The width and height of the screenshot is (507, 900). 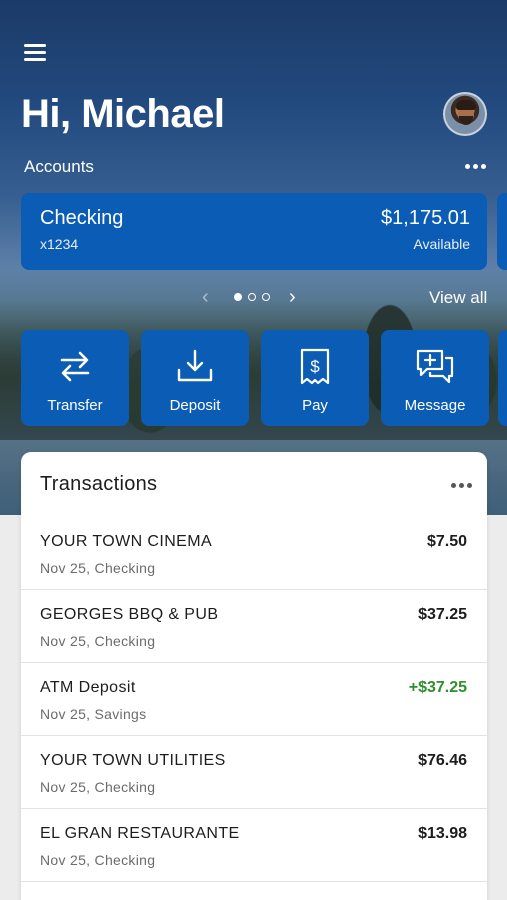 What do you see at coordinates (93, 714) in the screenshot?
I see `transaction-meta: Nov 25, Savings` at bounding box center [93, 714].